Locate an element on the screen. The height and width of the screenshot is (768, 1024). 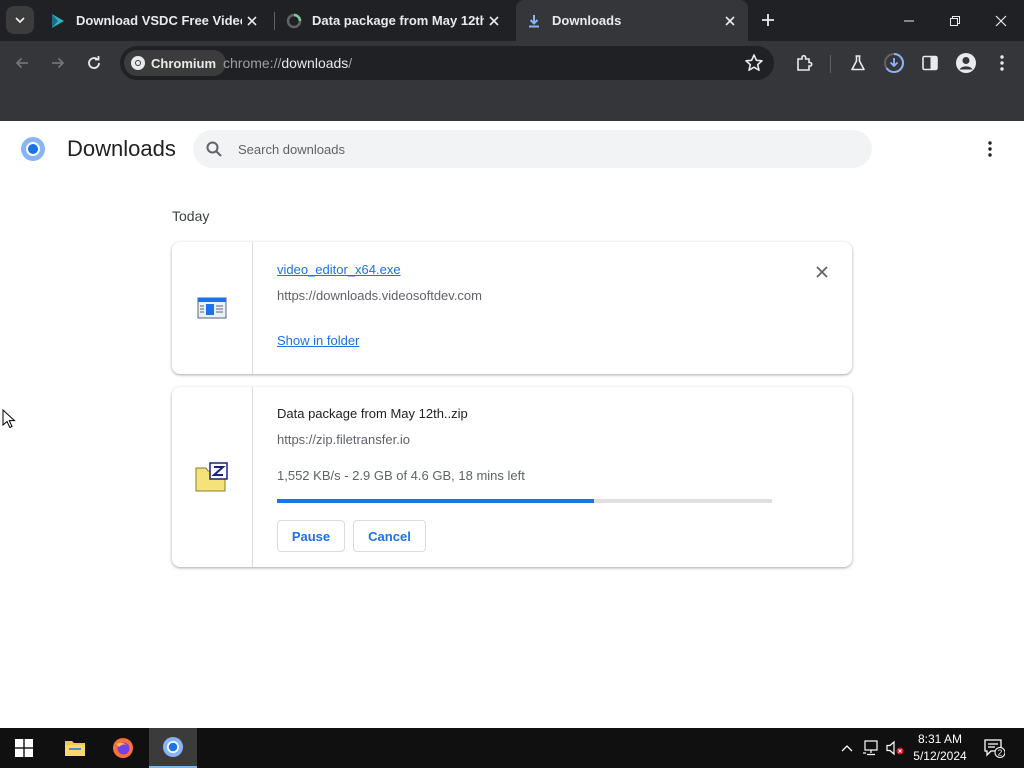
chip-label: Chromium is located at coordinates (183, 63).